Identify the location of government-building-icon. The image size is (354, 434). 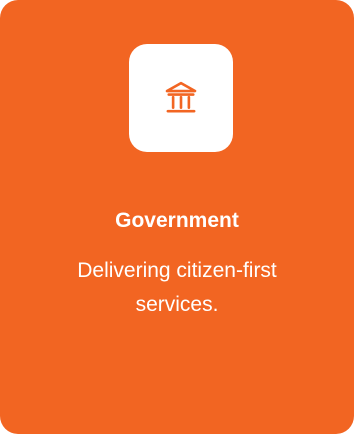
(181, 98).